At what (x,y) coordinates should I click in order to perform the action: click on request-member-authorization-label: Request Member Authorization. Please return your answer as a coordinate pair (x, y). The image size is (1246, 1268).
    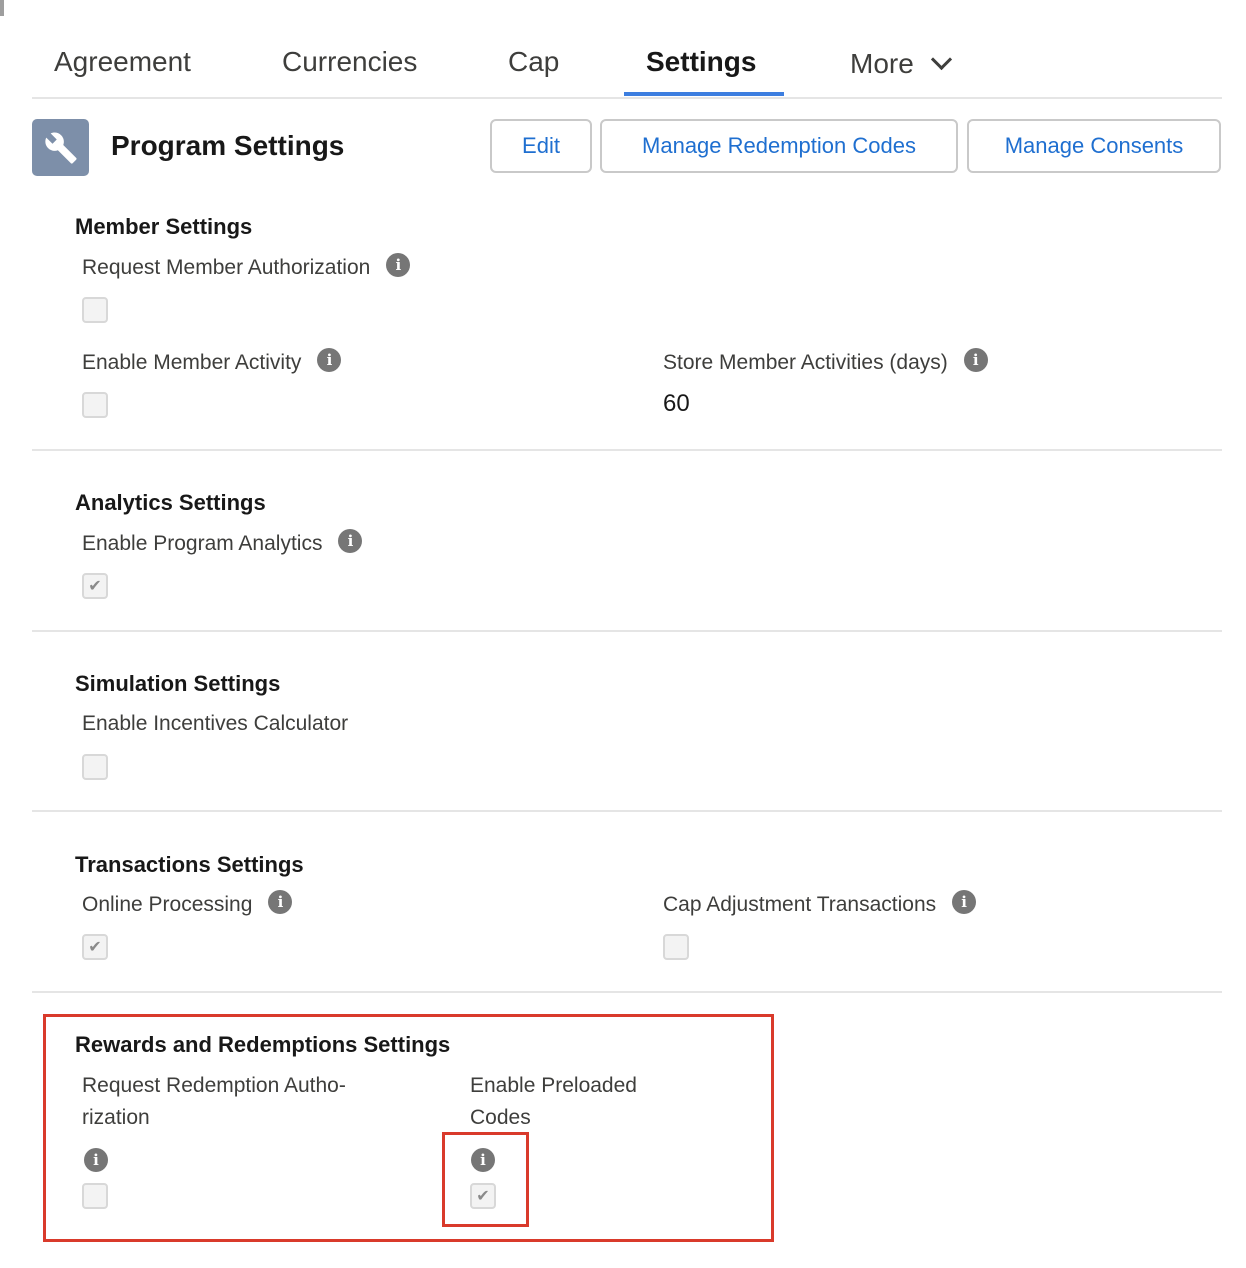
    Looking at the image, I should click on (226, 267).